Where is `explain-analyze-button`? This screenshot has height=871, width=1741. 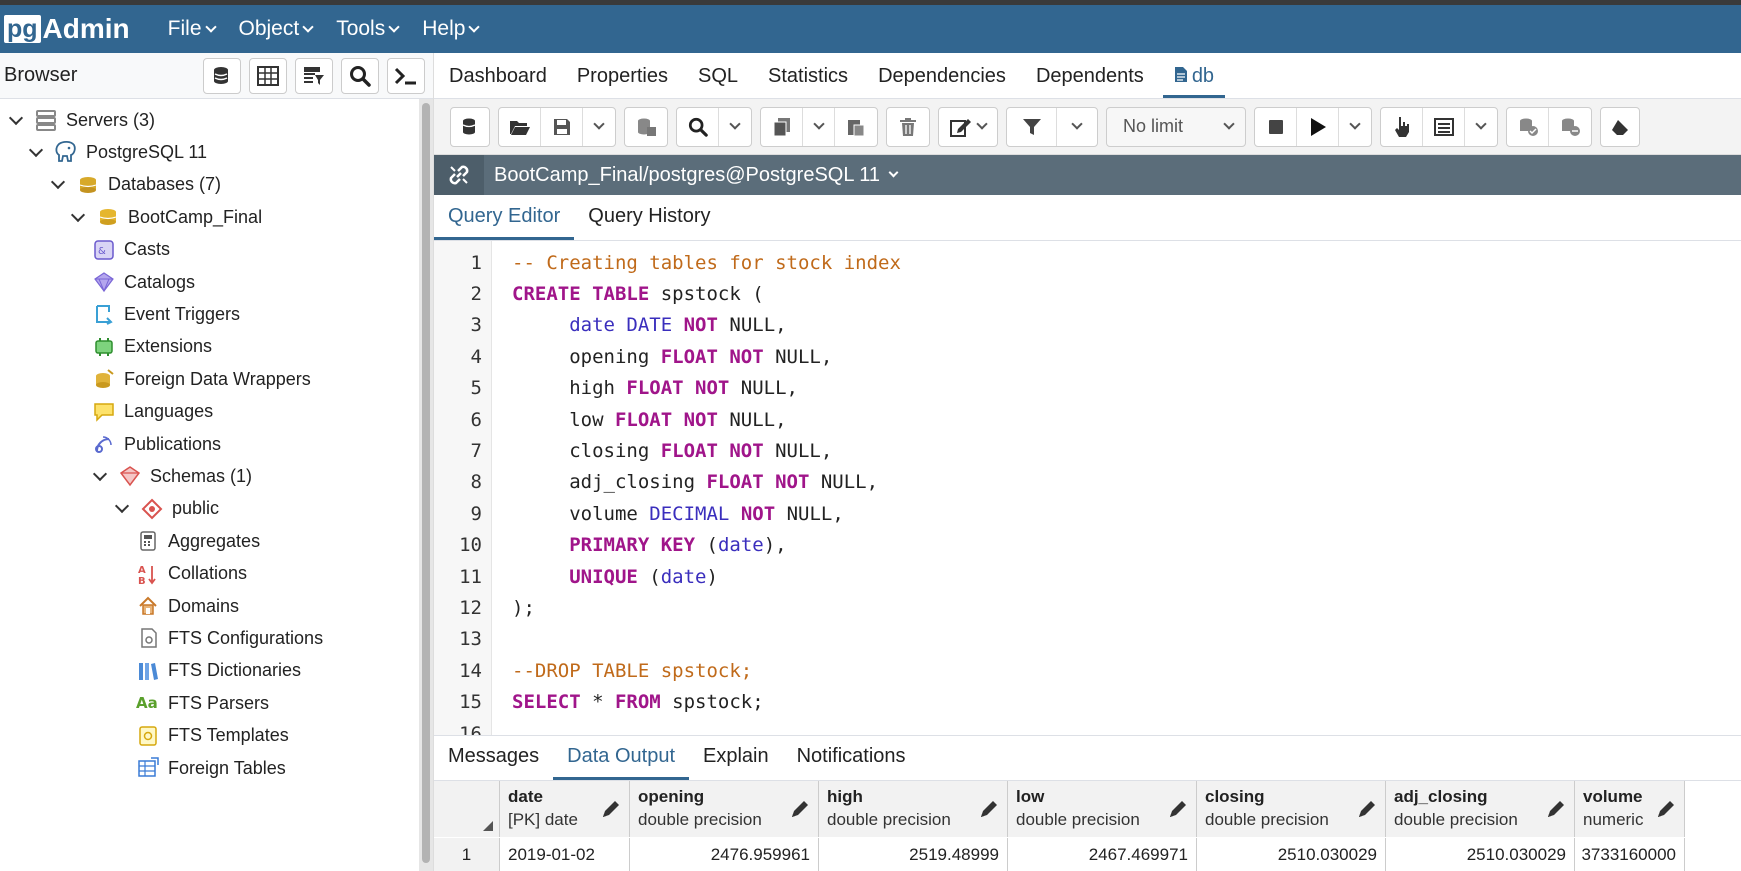 explain-analyze-button is located at coordinates (1444, 126).